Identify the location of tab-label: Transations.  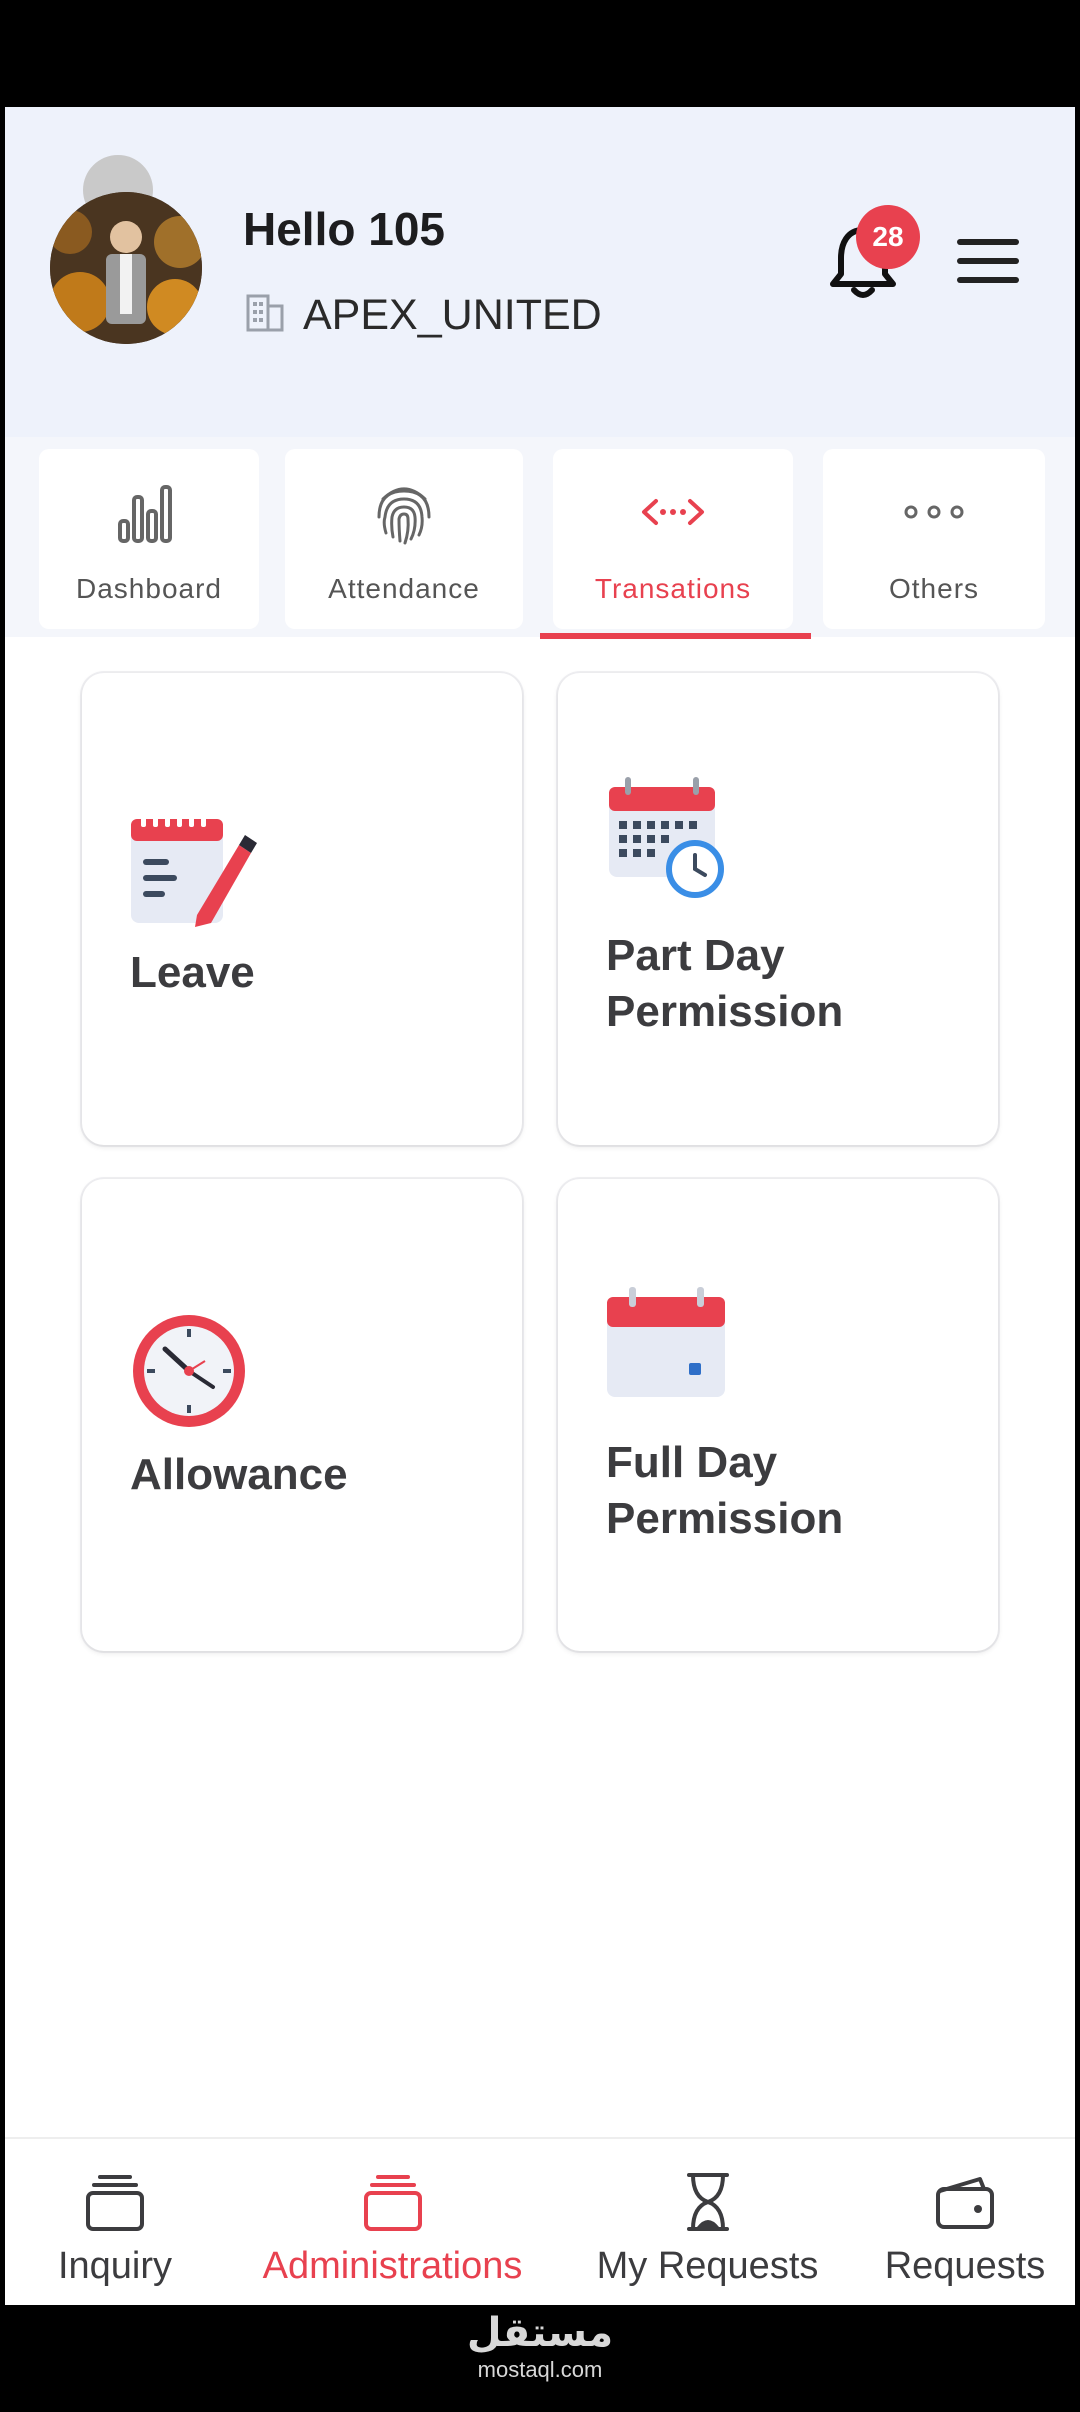
(673, 588).